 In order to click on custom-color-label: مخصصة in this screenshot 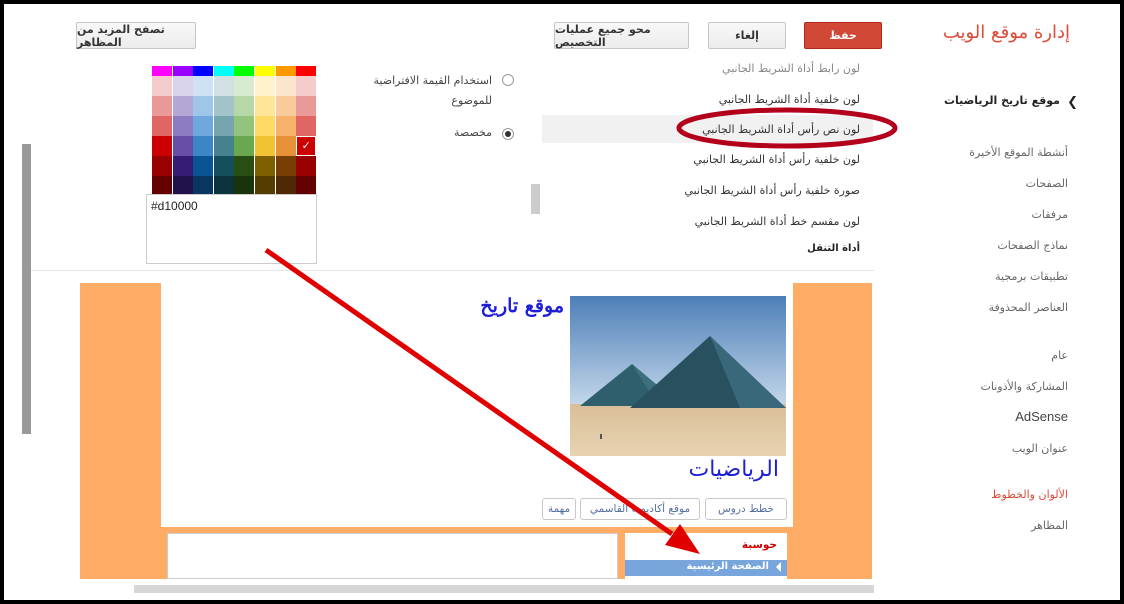, I will do `click(473, 132)`.